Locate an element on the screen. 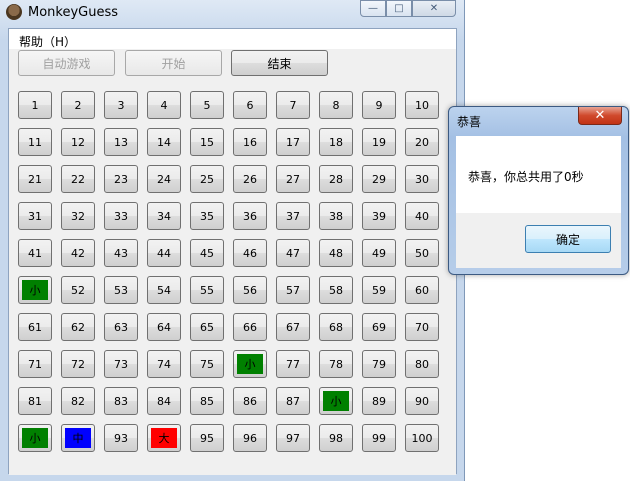 Image resolution: width=630 pixels, height=481 pixels. grid-cell-button: 64 is located at coordinates (164, 327).